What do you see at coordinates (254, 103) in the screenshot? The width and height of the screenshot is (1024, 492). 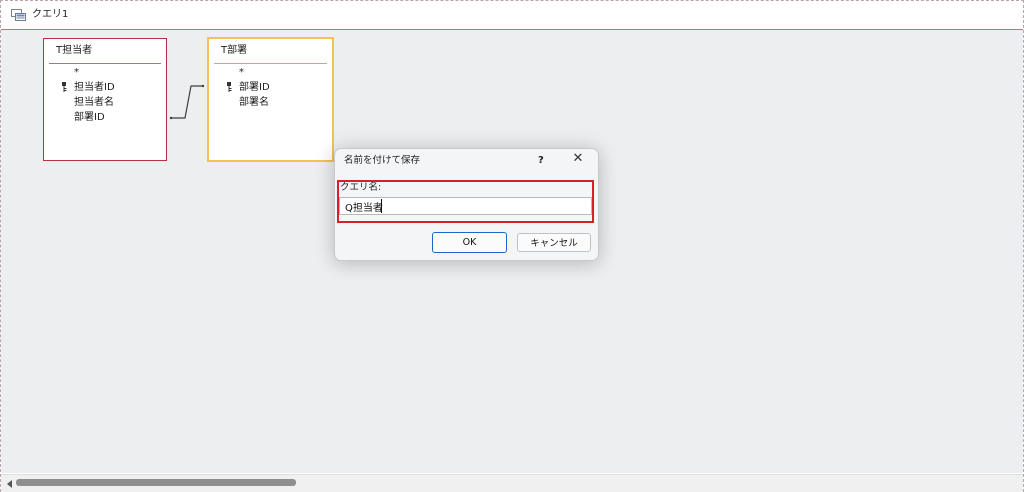 I see `table-field-busho-name: 部署名` at bounding box center [254, 103].